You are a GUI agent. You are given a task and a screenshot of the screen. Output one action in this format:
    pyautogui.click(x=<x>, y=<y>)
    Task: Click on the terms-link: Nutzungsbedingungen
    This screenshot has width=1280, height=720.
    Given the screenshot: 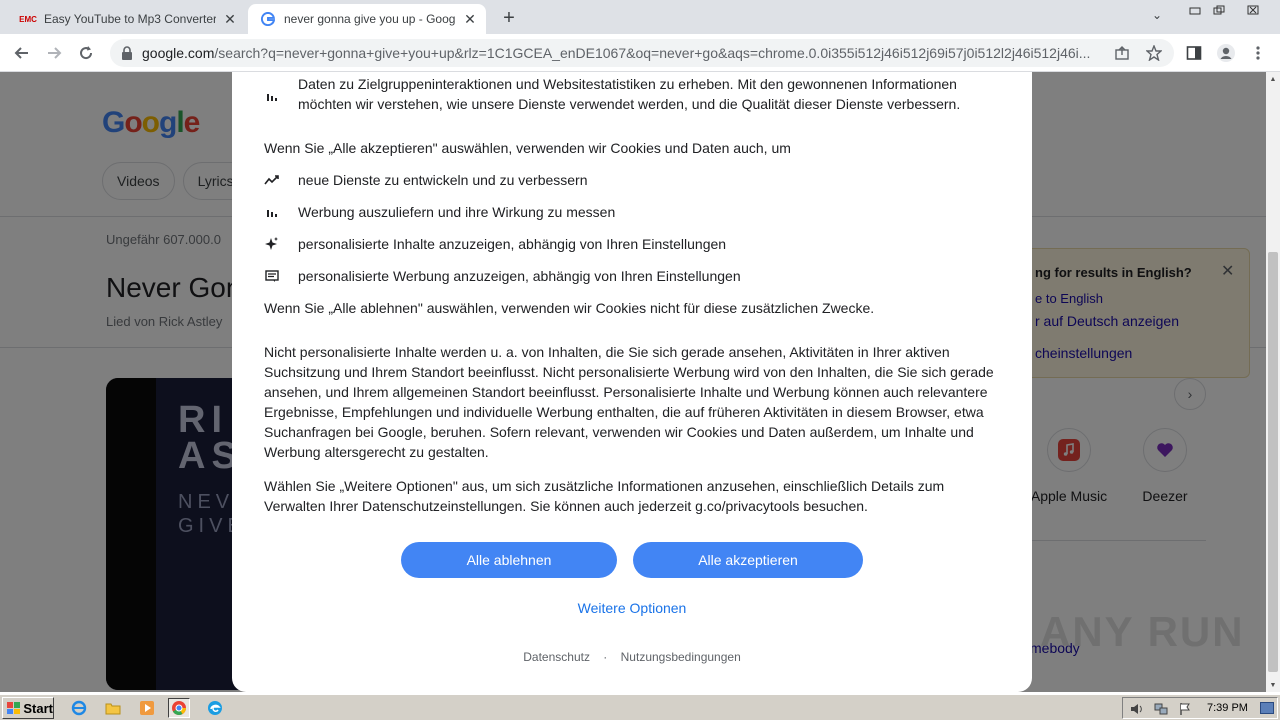 What is the action you would take?
    pyautogui.click(x=681, y=657)
    